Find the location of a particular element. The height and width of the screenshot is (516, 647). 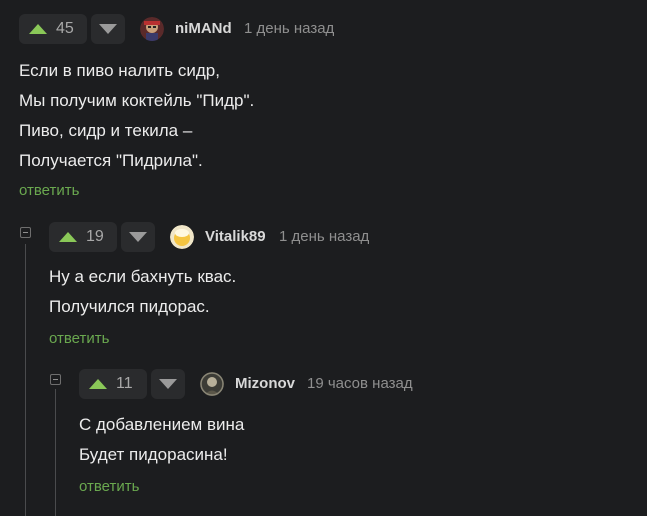

comment-line: С добавлением вина is located at coordinates (162, 424).